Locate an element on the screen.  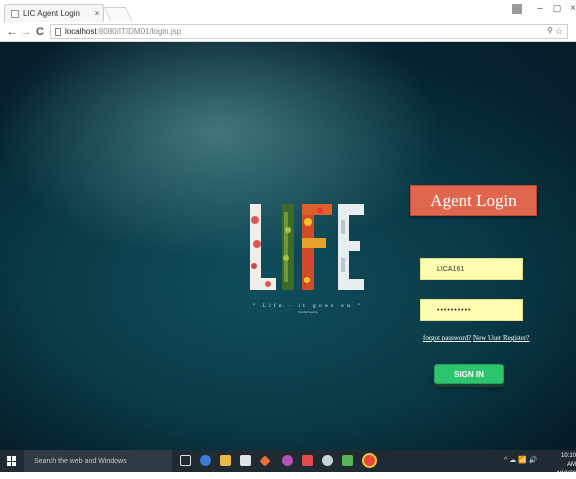
close-window-icon: × is located at coordinates (570, 8).